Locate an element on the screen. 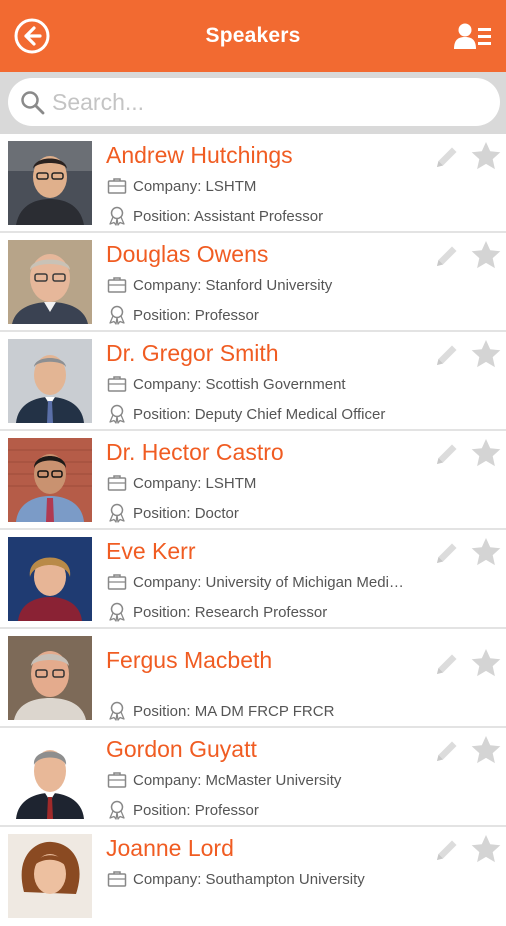 Image resolution: width=506 pixels, height=926 pixels. app-header: Speakers is located at coordinates (253, 36).